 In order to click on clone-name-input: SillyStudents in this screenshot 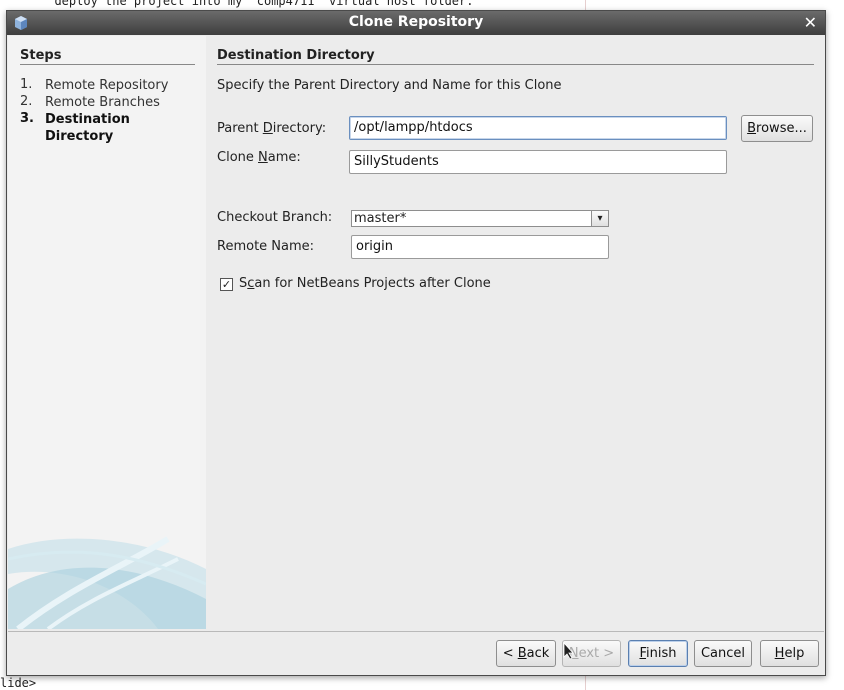, I will do `click(538, 162)`.